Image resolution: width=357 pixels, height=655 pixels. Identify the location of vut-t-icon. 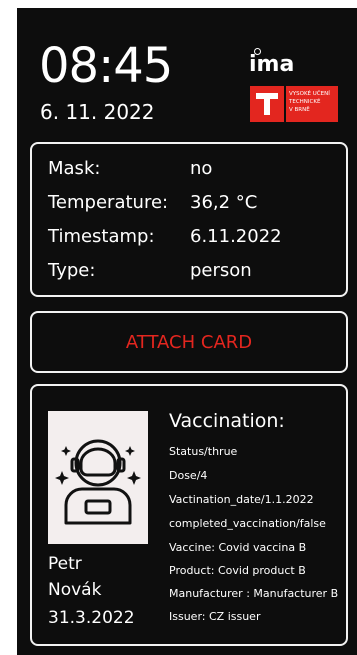
(267, 104).